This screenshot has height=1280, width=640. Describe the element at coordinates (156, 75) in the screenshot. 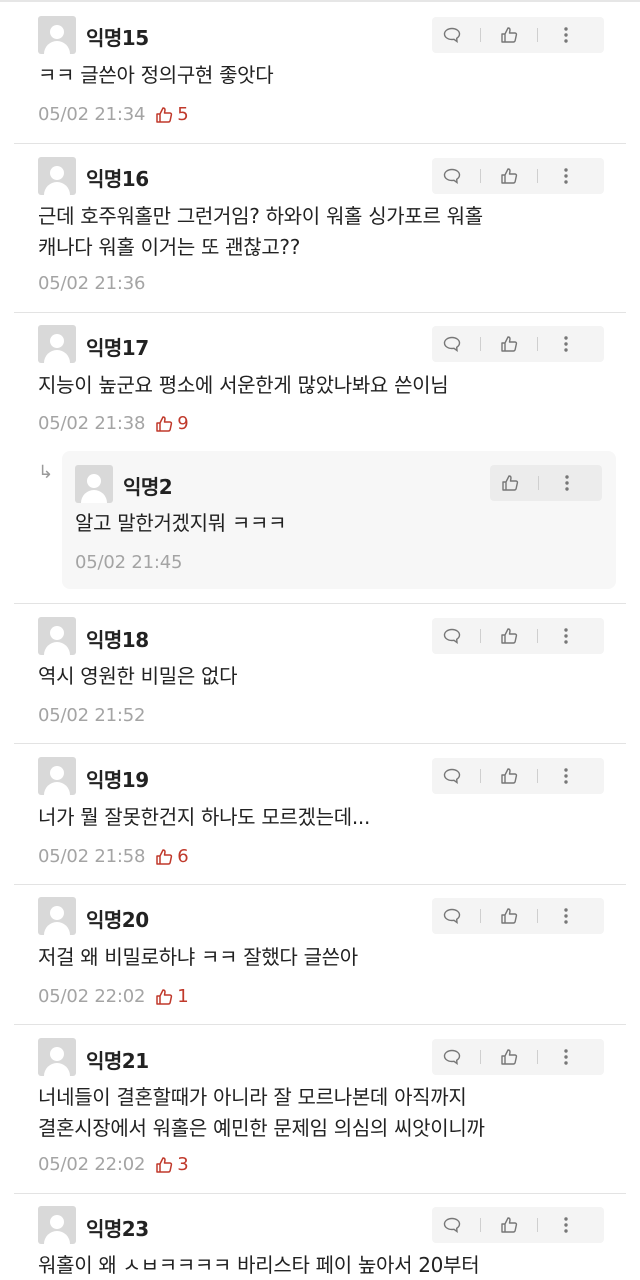

I see `comment-text: ㅋㅋ 글쓴아 정의구현 좋앗다` at that location.